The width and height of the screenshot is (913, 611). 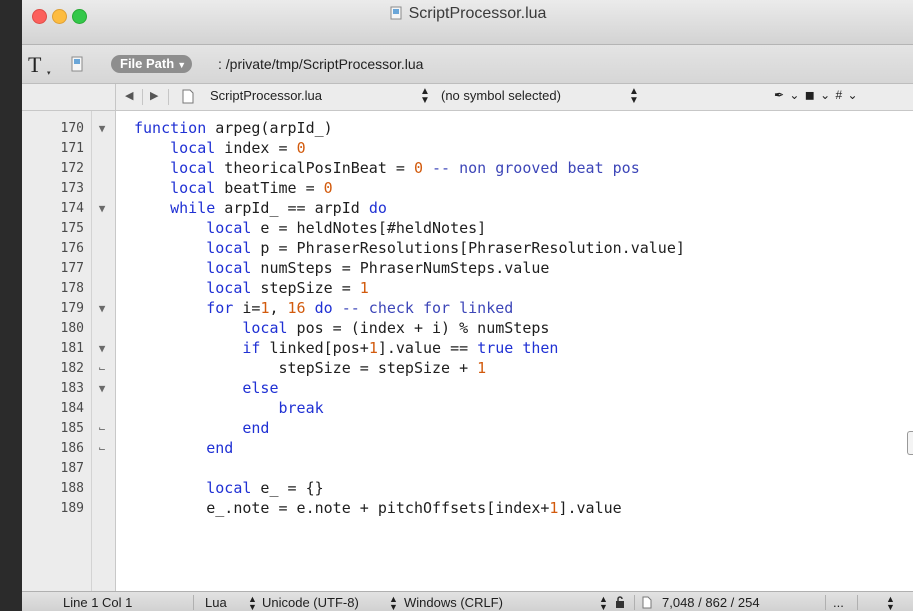 What do you see at coordinates (72, 188) in the screenshot?
I see `line-number: 173` at bounding box center [72, 188].